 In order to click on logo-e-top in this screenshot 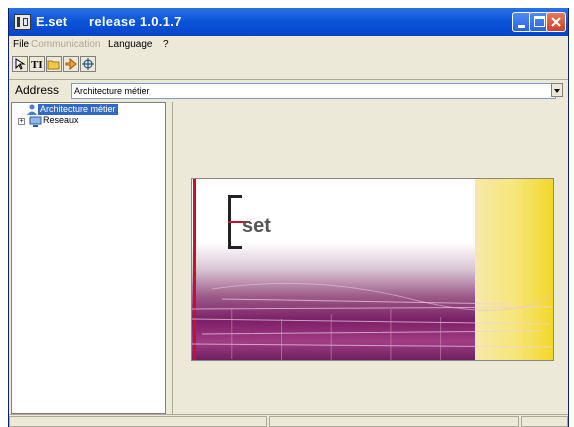, I will do `click(235, 196)`.